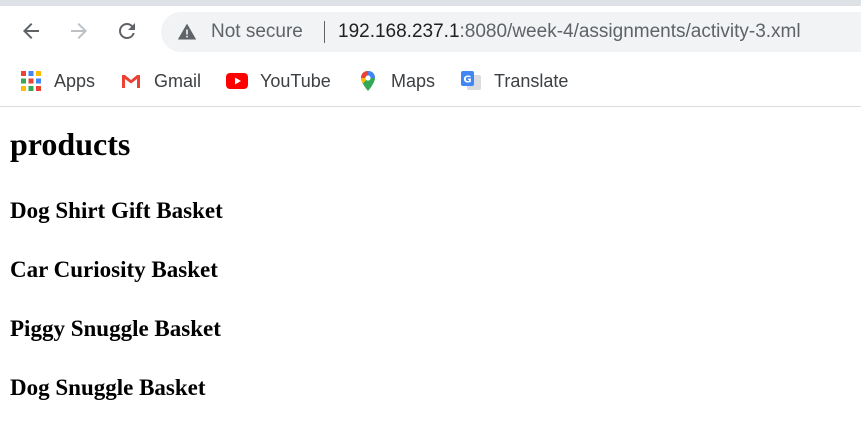 The image size is (861, 442). I want to click on url-path: :8080/week-4/assignments/activity-3.xml, so click(630, 31).